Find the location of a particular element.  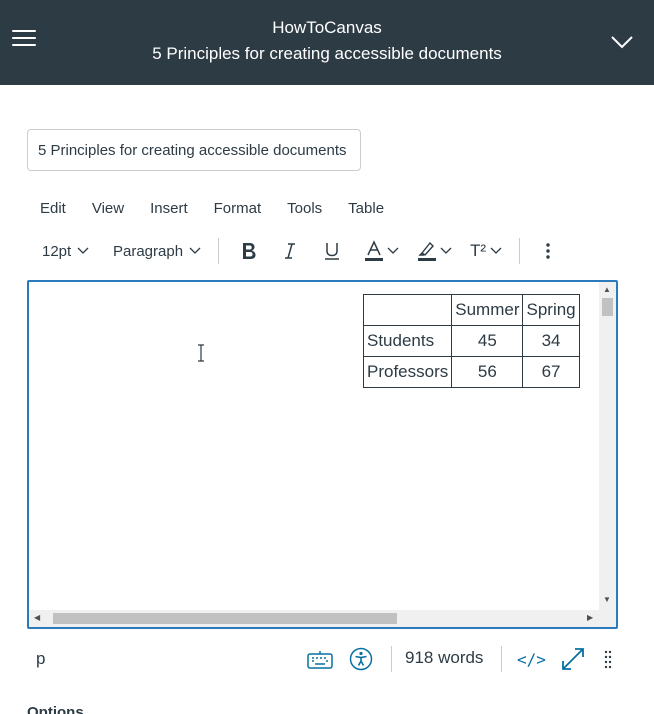

superscript-button: T² is located at coordinates (486, 251).